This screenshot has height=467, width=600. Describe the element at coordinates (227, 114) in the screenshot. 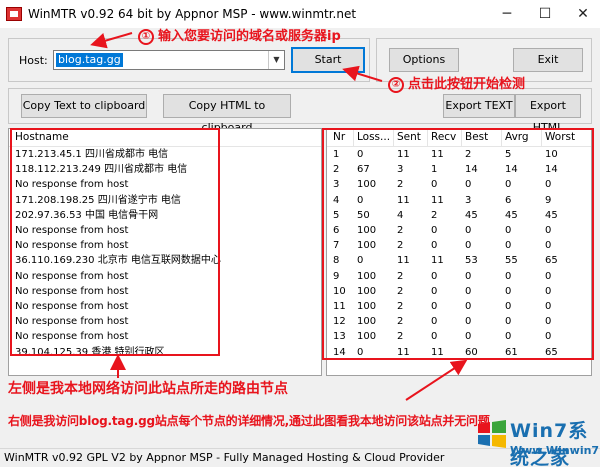

I see `copy-html-button: Copy HTML to clipboard` at that location.